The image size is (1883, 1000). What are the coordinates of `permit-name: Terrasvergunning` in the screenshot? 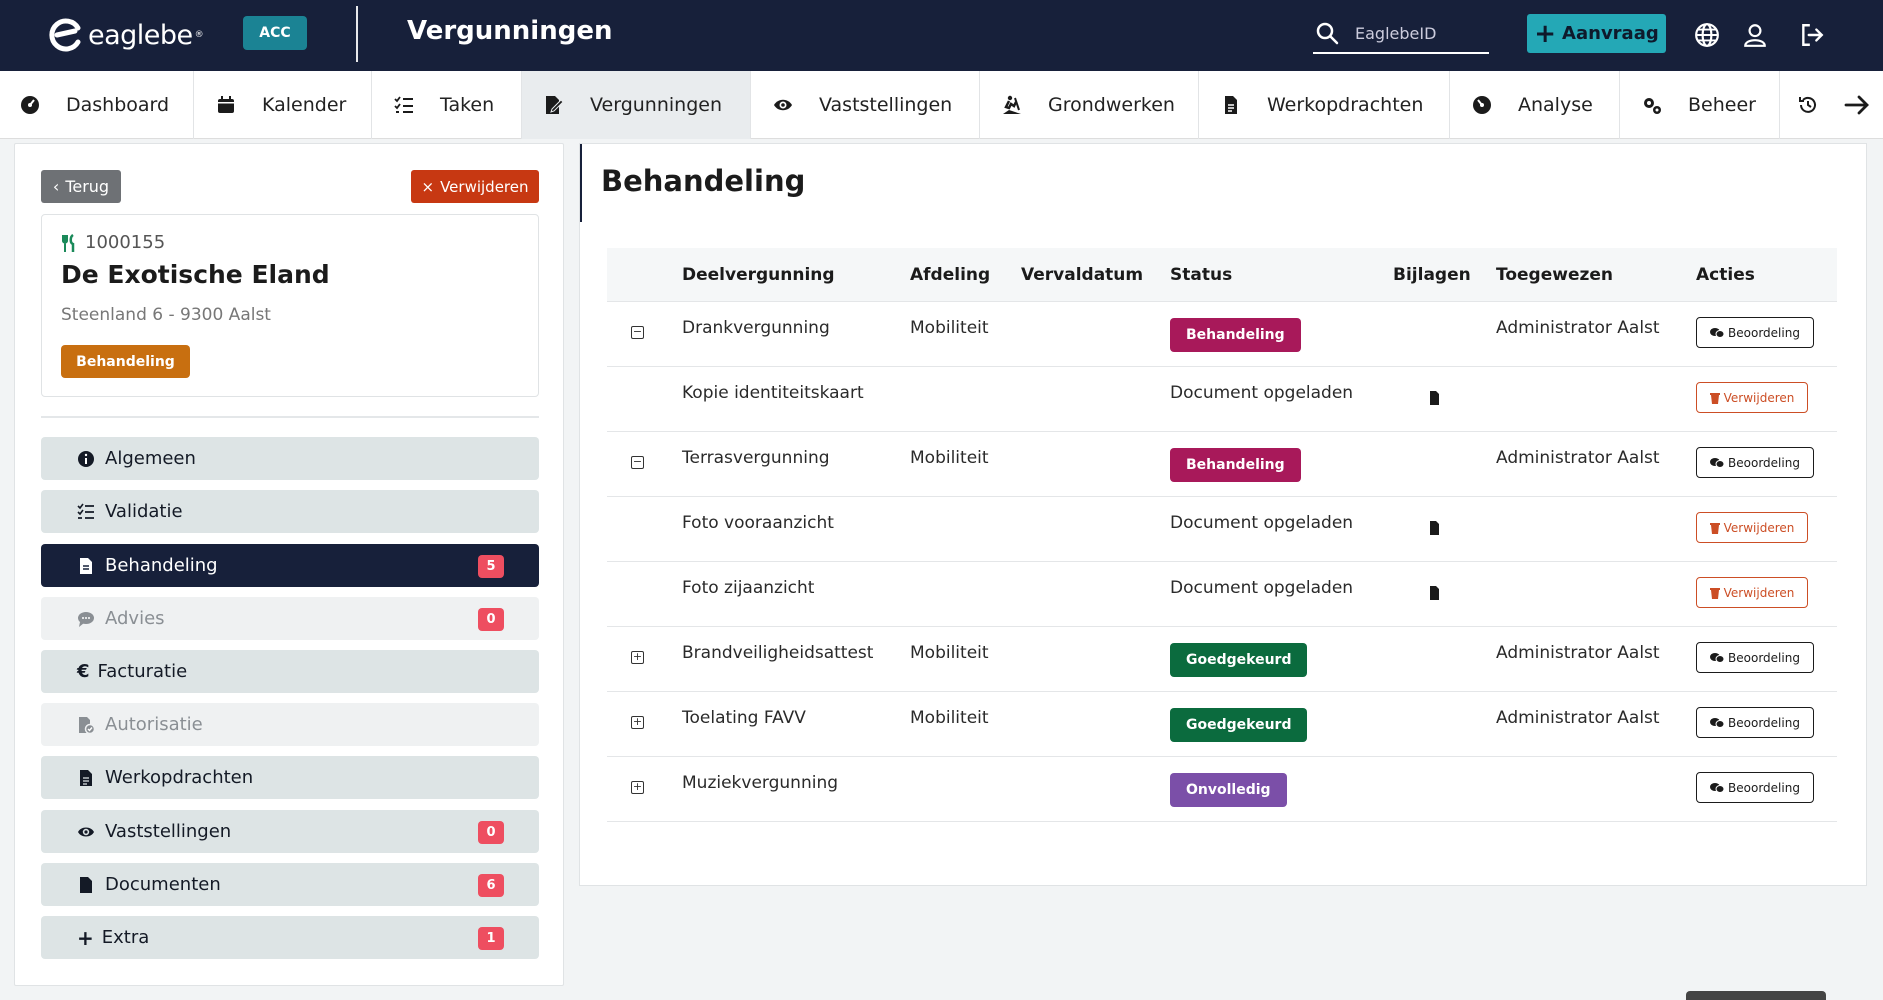 It's located at (756, 458).